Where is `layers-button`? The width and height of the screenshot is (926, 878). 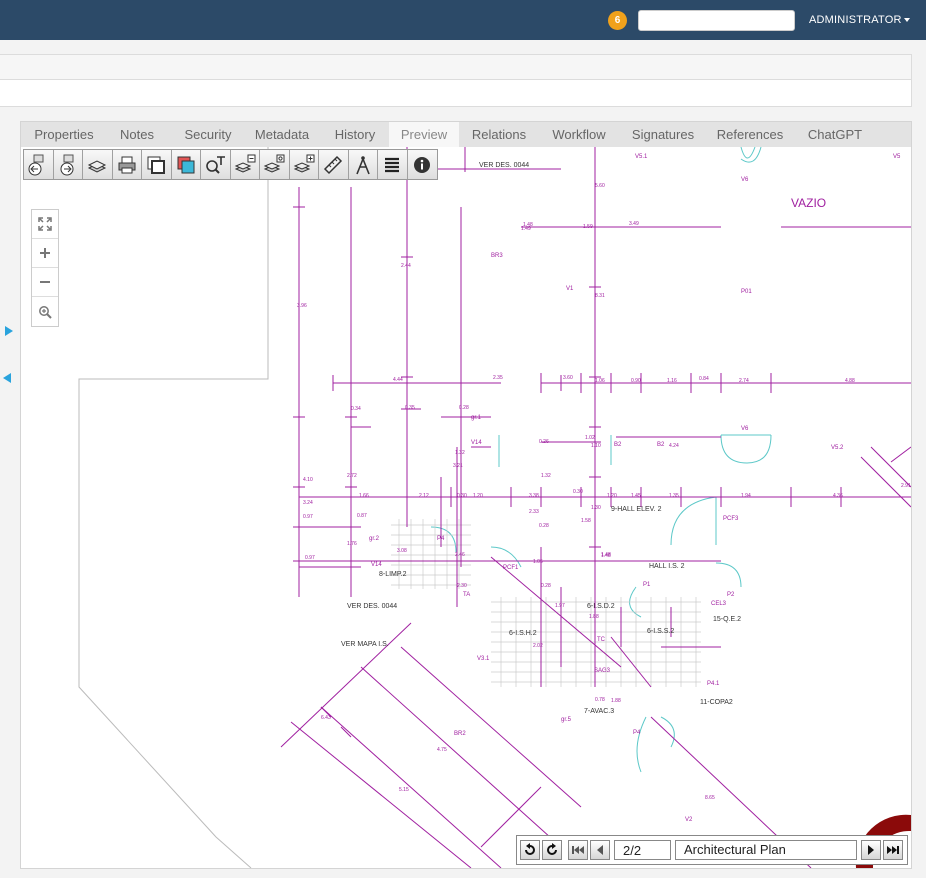 layers-button is located at coordinates (98, 164).